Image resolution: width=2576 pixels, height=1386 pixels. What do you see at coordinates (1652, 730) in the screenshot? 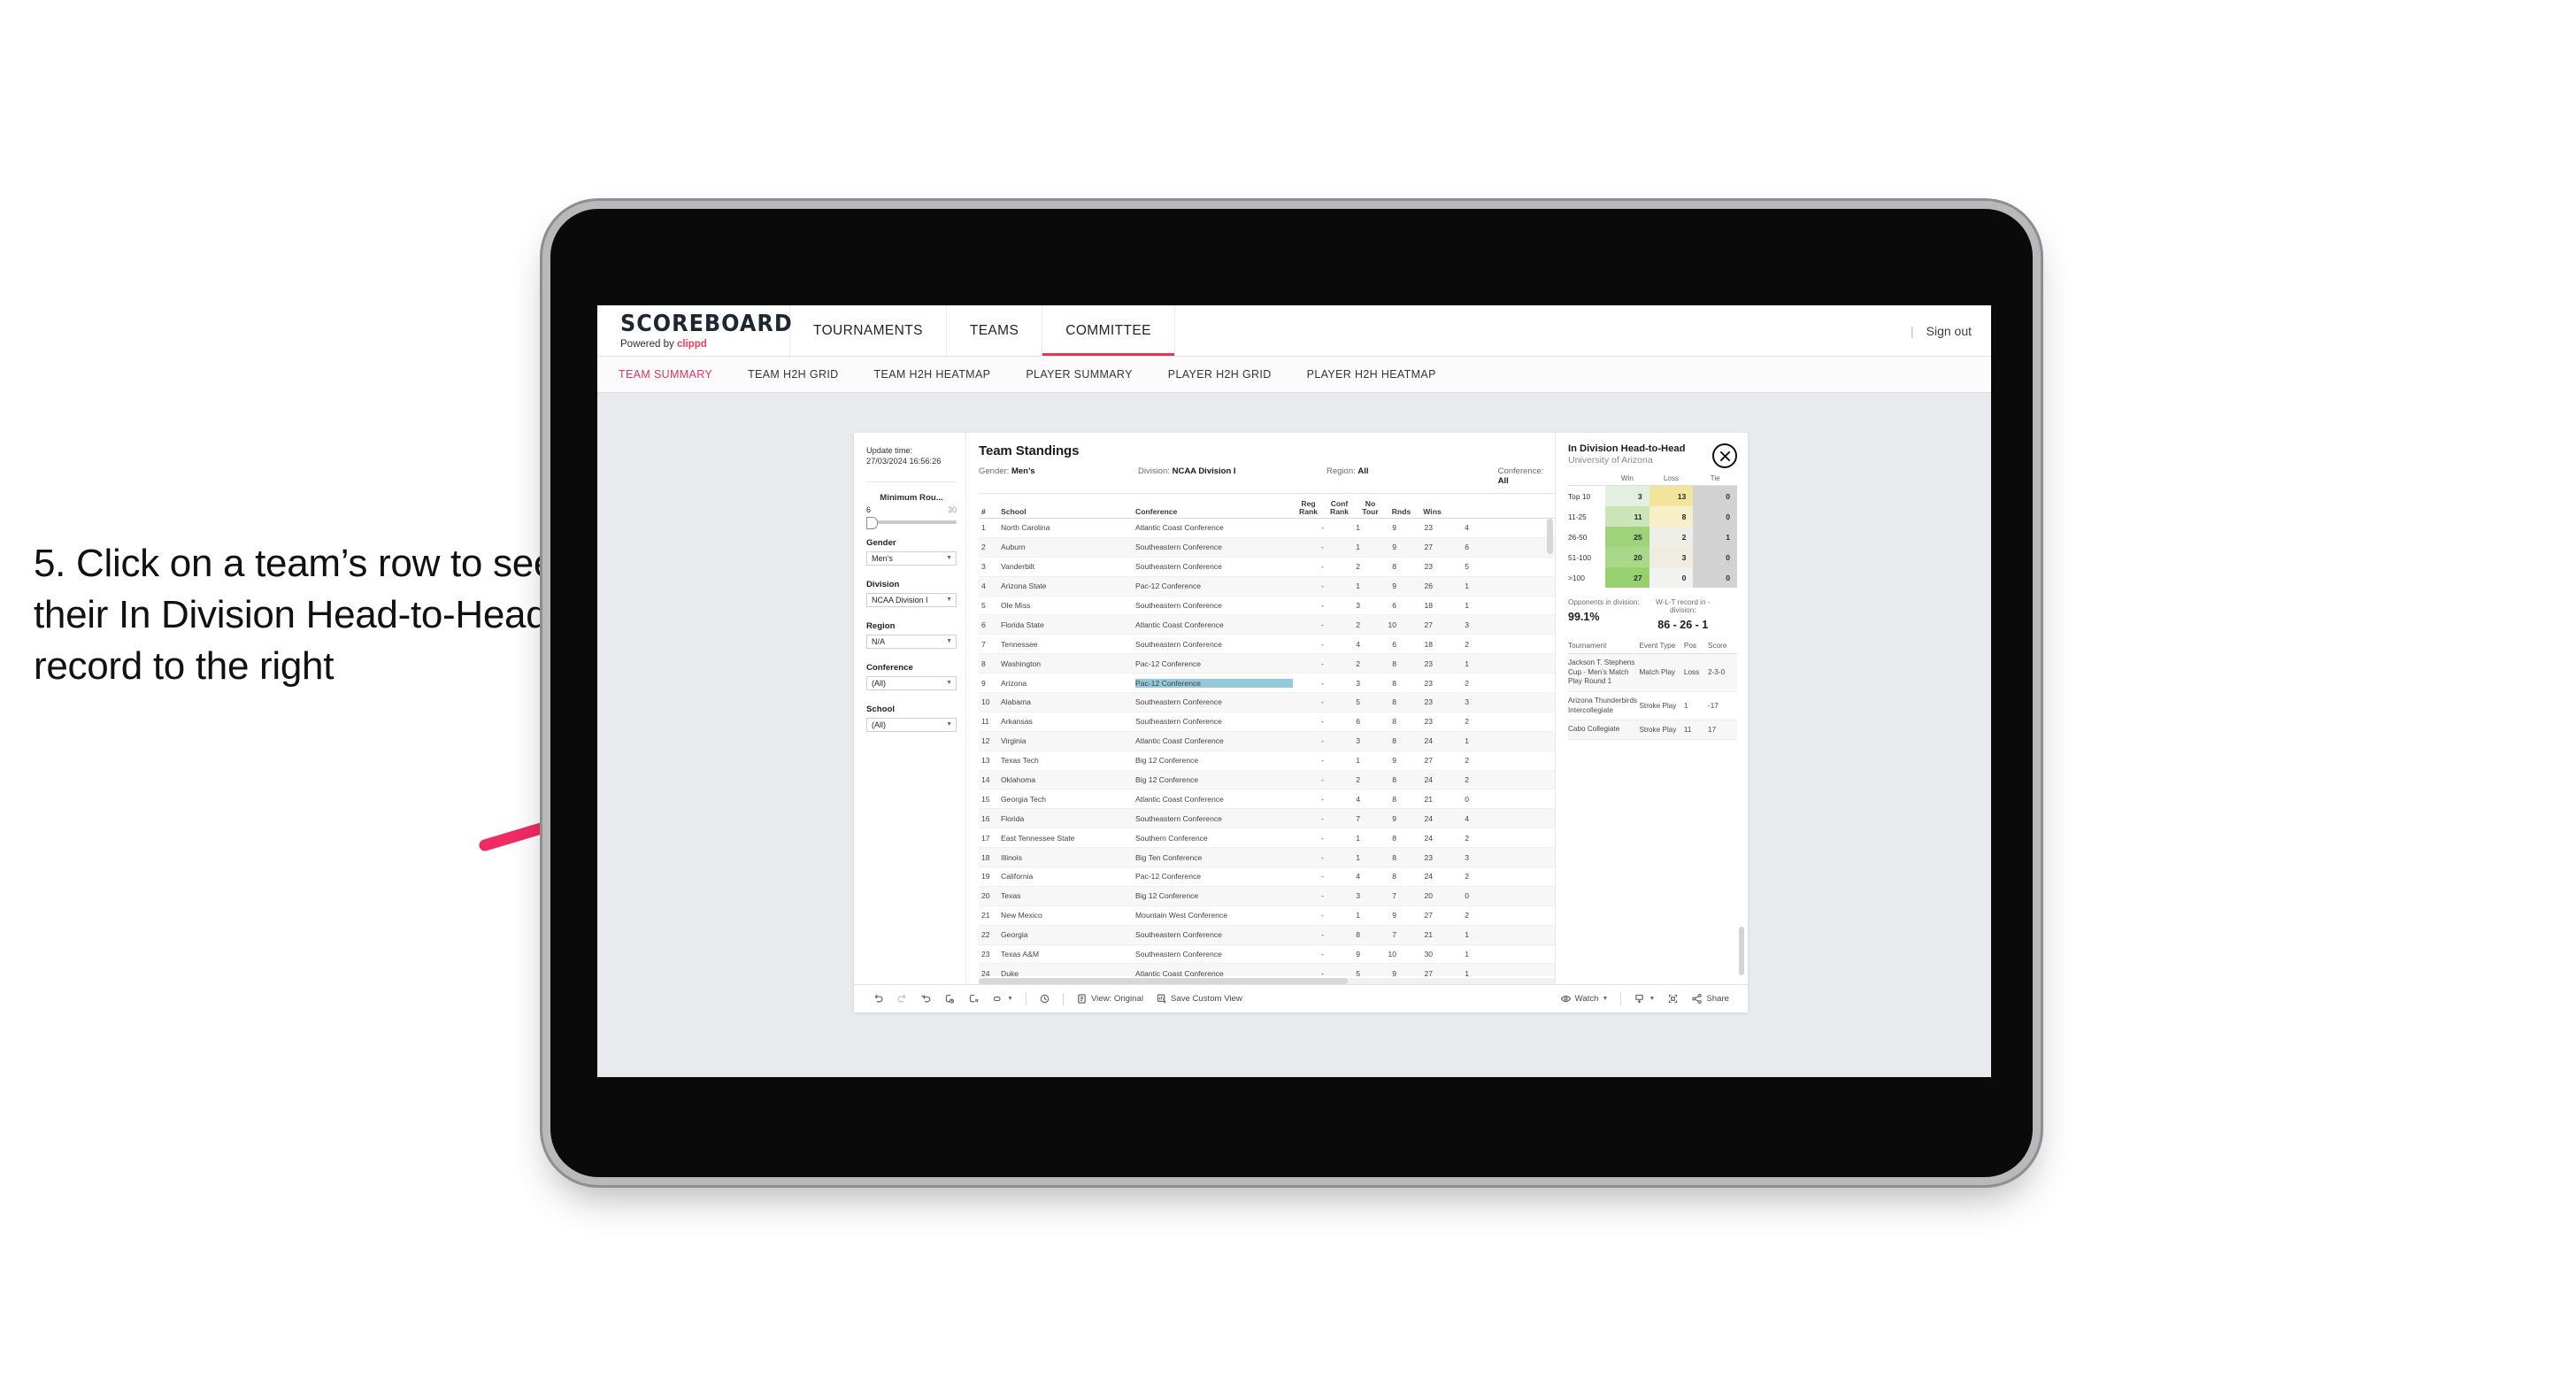
I see `event-row: Cabo Collegiate Stroke Play 11 17` at bounding box center [1652, 730].